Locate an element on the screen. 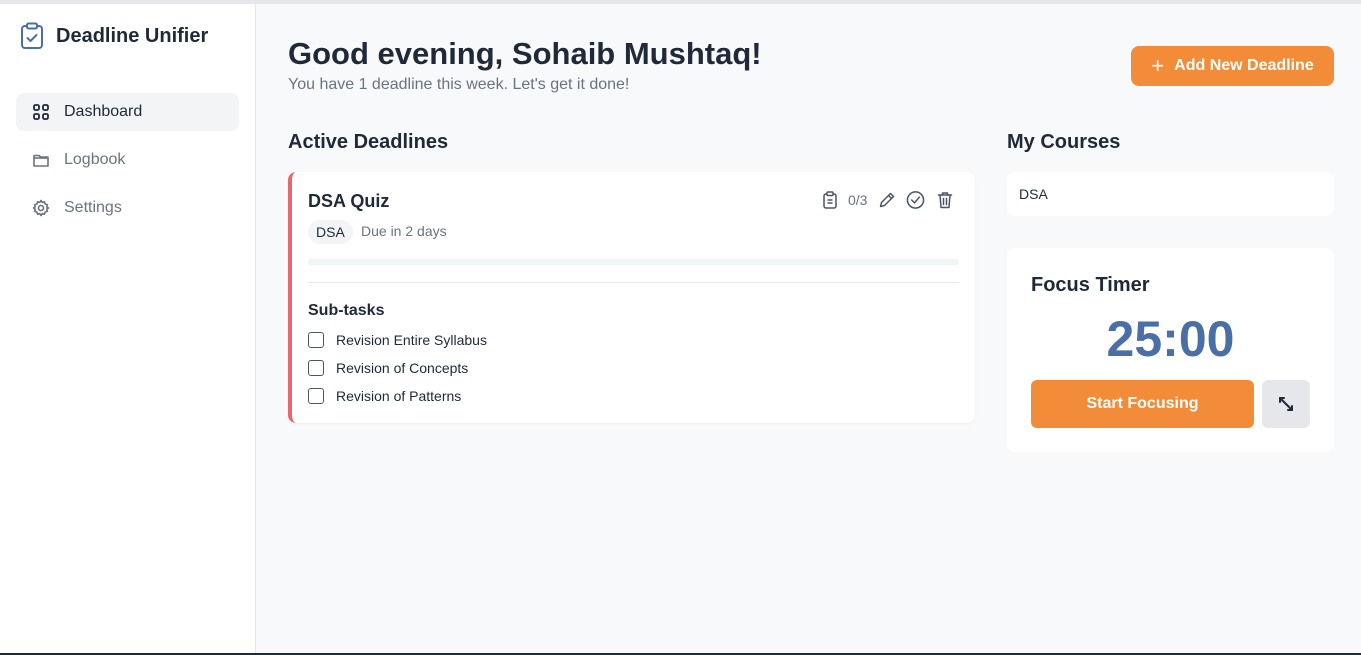 This screenshot has width=1361, height=655. active-deadlines-title: Active Deadlines is located at coordinates (368, 142).